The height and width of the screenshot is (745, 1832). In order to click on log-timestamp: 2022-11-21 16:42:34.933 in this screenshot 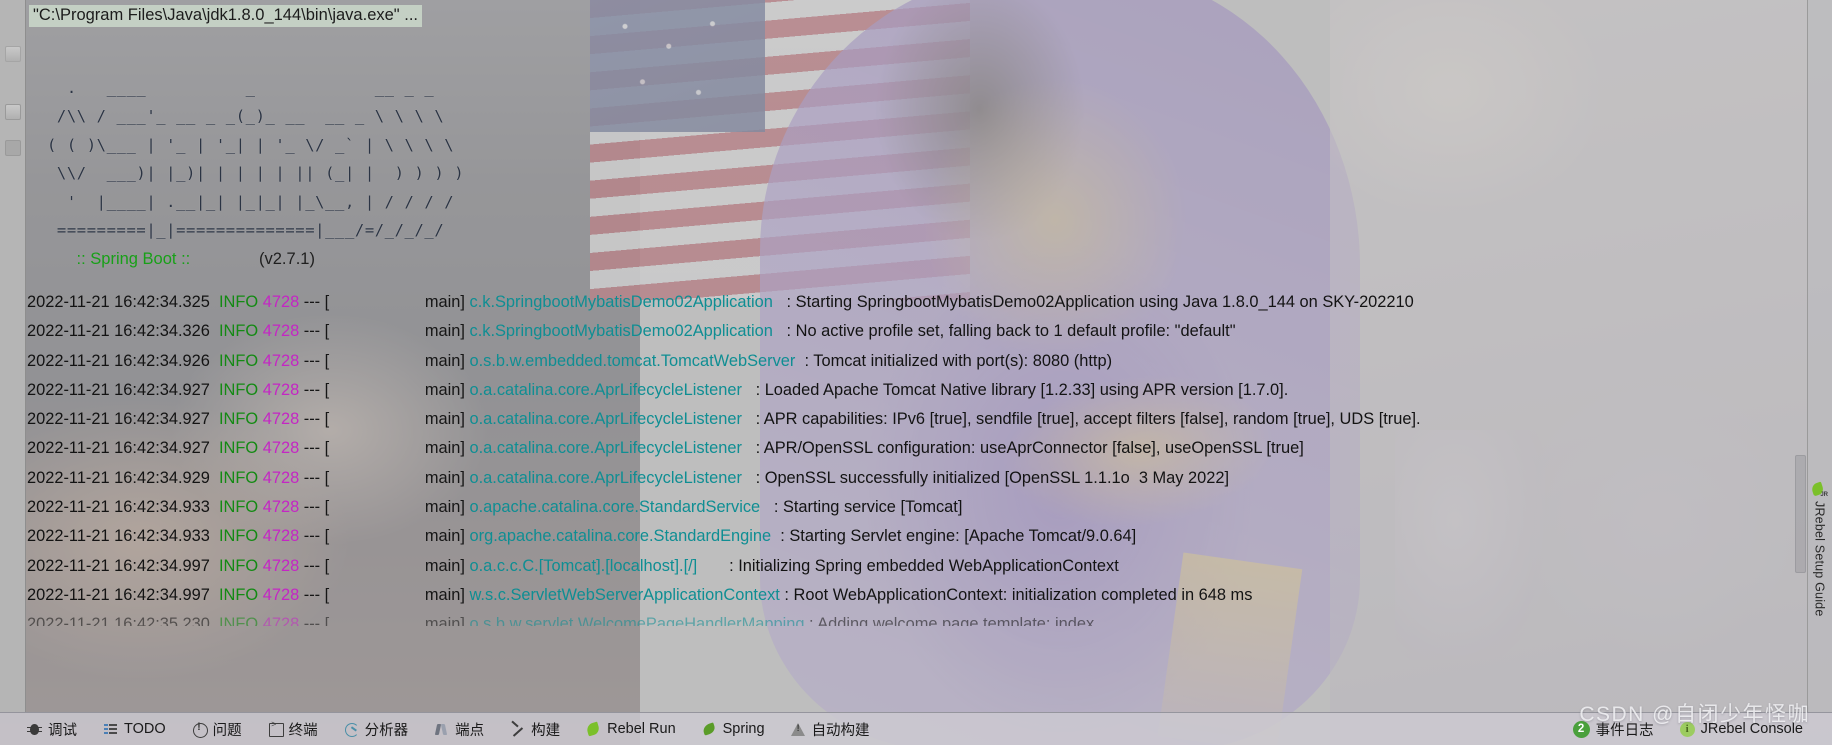, I will do `click(123, 507)`.